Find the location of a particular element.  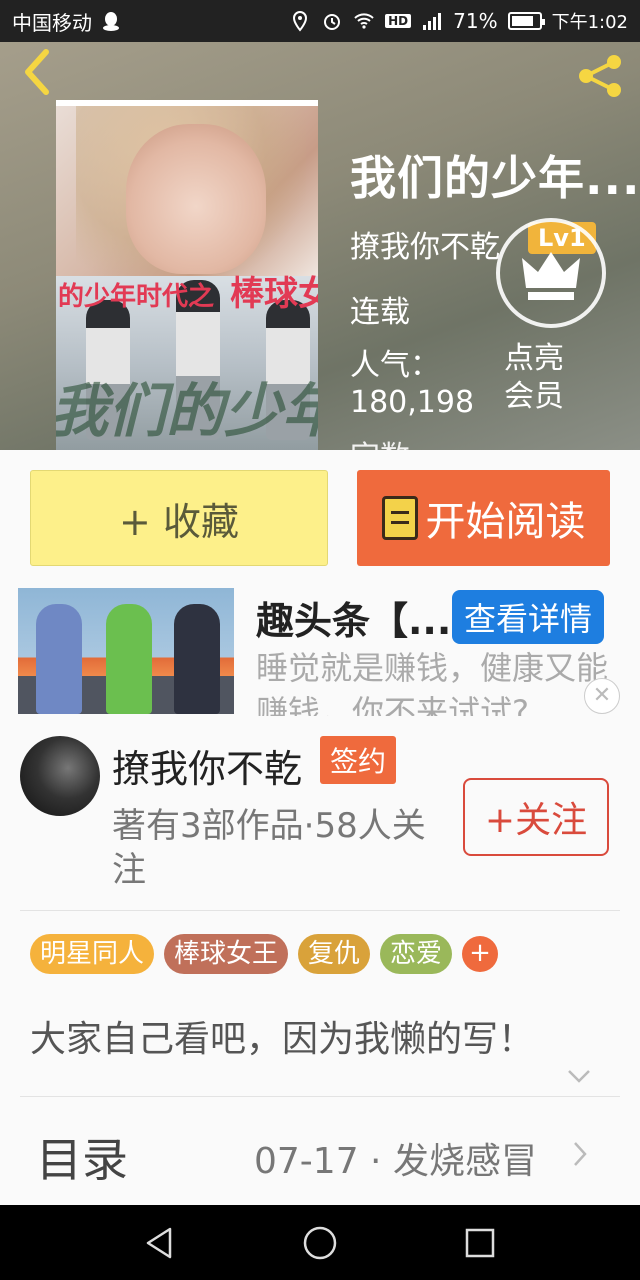

popularity-label: 人气： is located at coordinates (395, 365).